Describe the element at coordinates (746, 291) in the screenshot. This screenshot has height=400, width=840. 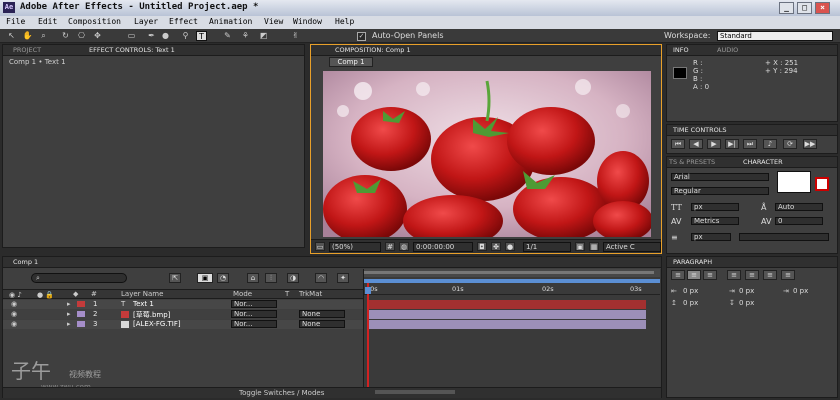
I see `indent-right-field: 0 px` at that location.